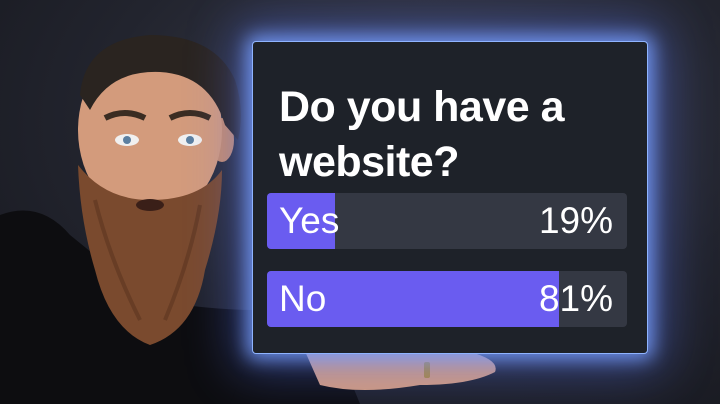 Image resolution: width=720 pixels, height=404 pixels. What do you see at coordinates (422, 134) in the screenshot?
I see `poll-question: Do you have a website?` at bounding box center [422, 134].